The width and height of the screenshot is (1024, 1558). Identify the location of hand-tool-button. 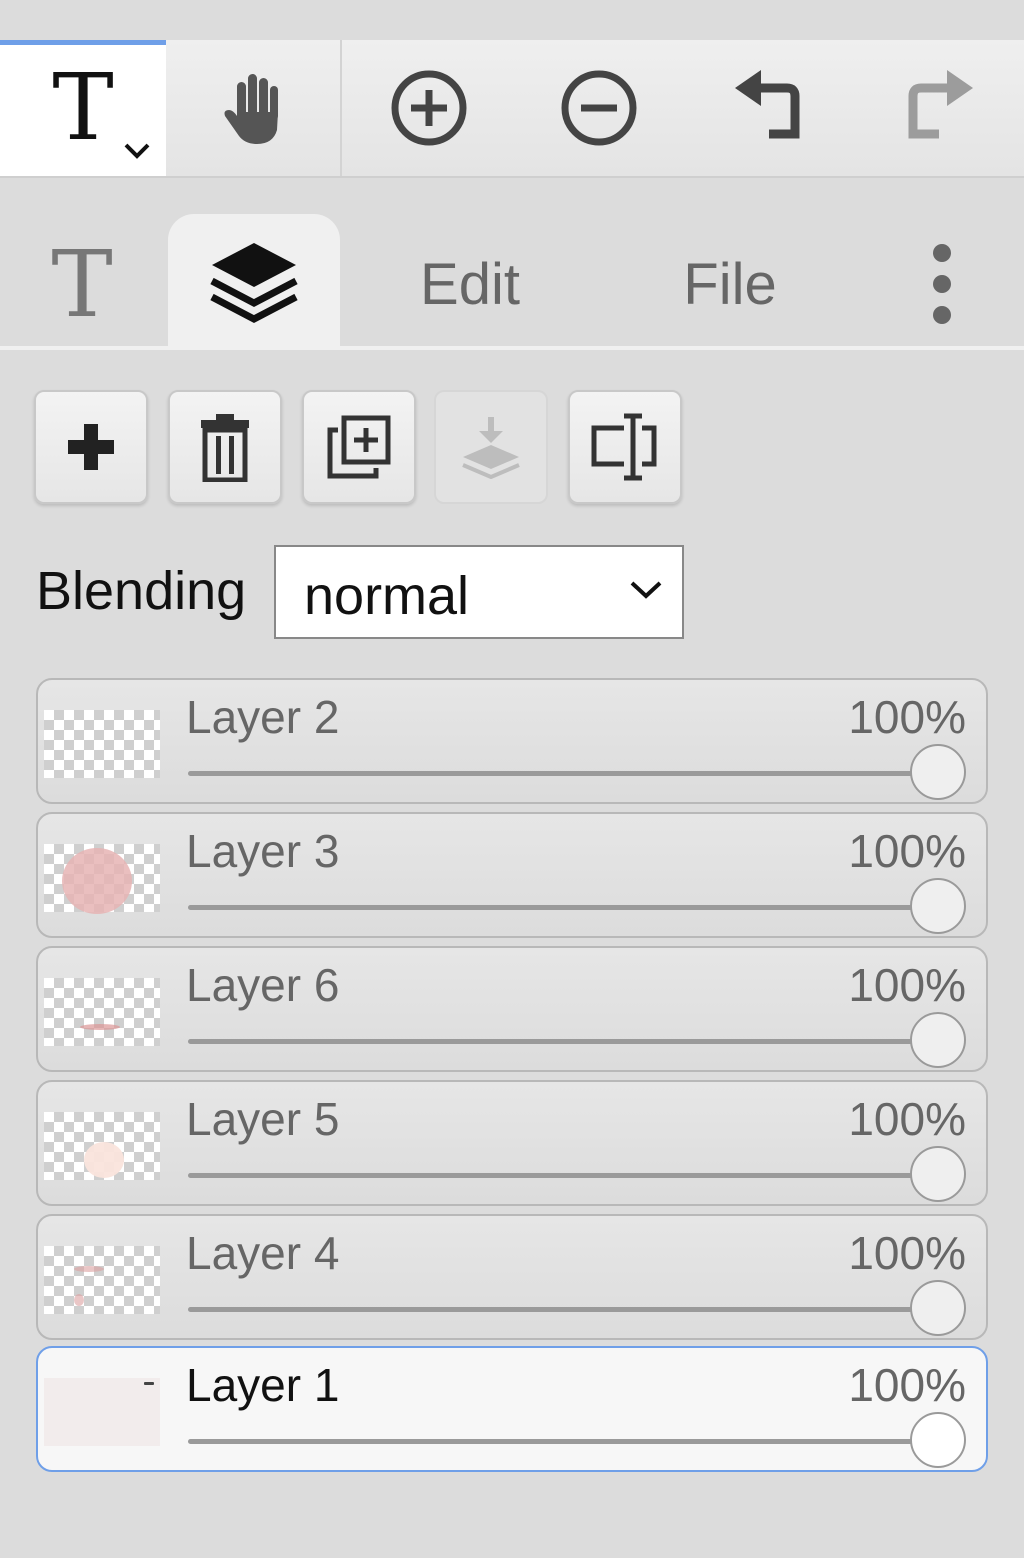
(253, 108).